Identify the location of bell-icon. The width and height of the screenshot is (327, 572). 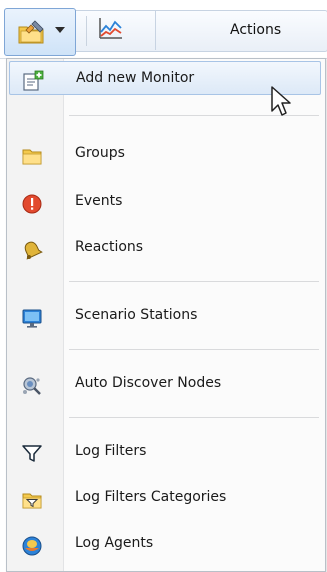
(32, 249).